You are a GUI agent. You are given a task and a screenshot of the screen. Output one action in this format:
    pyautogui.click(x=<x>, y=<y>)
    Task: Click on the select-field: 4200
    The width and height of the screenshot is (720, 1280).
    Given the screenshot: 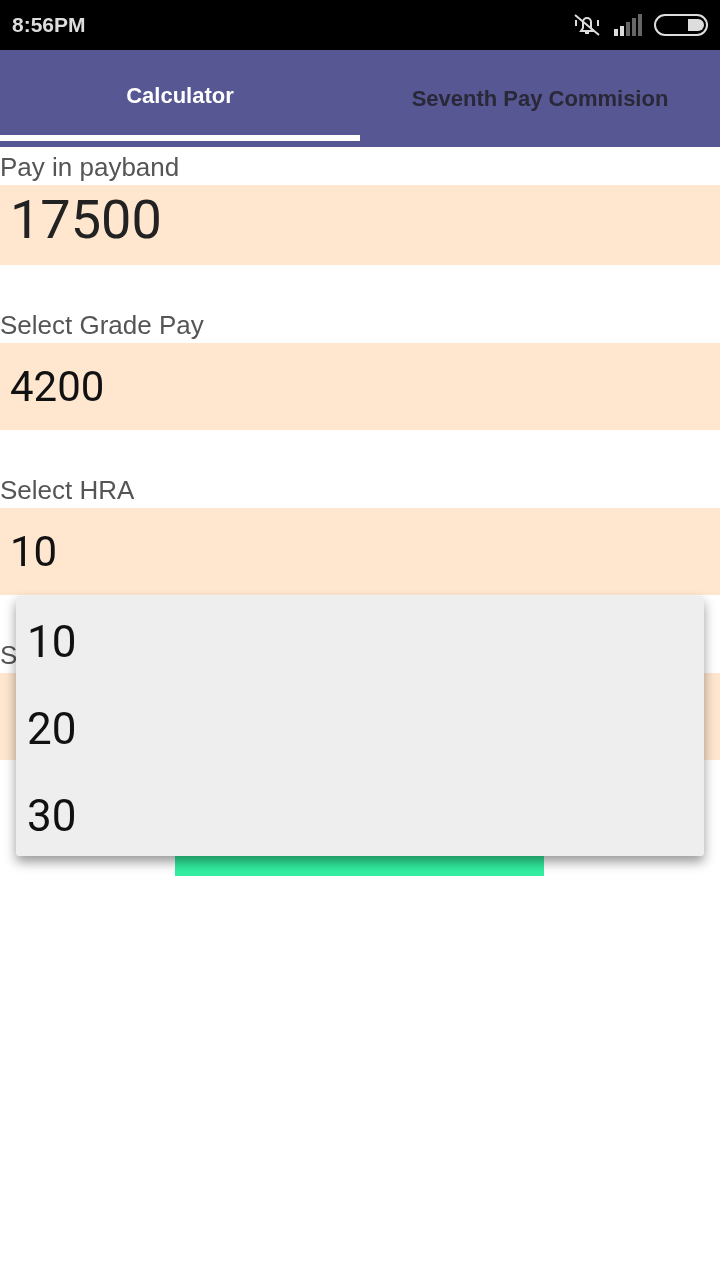 What is the action you would take?
    pyautogui.click(x=360, y=386)
    